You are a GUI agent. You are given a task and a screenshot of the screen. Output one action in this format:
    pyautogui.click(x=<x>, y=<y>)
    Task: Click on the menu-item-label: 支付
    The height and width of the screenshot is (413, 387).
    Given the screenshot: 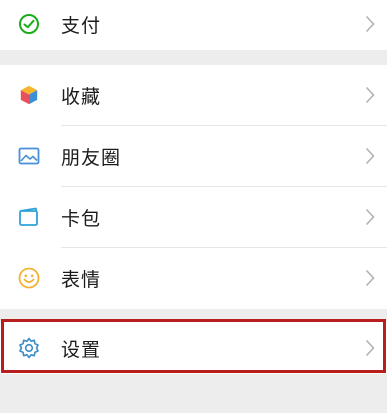 What is the action you would take?
    pyautogui.click(x=81, y=25)
    